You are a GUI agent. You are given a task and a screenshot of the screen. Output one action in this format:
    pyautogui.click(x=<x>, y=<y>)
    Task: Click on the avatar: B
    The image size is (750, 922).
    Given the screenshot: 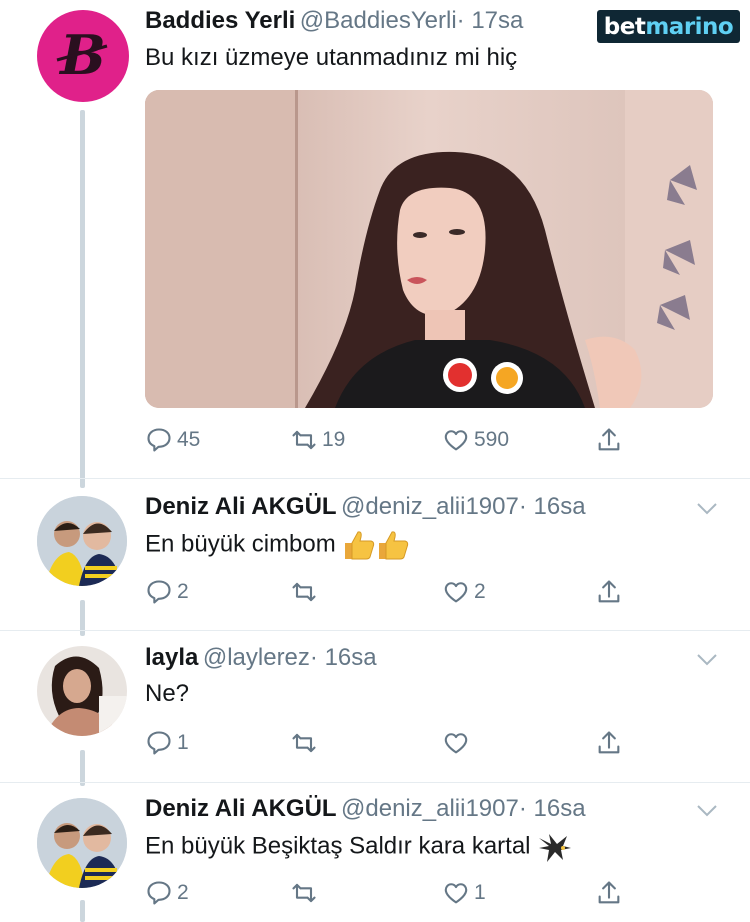 What is the action you would take?
    pyautogui.click(x=83, y=56)
    